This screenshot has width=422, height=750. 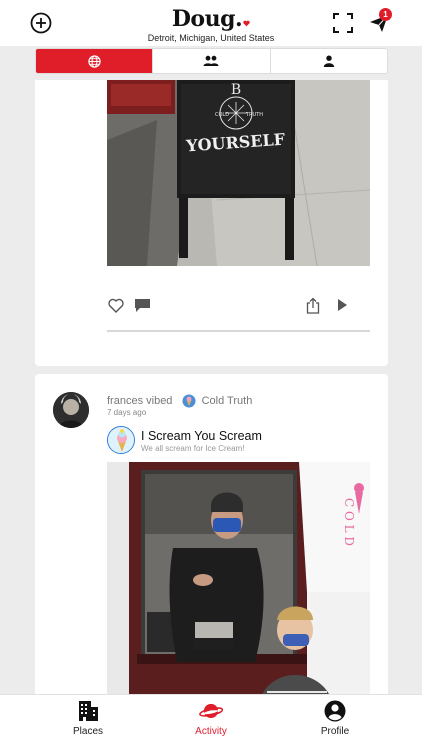 I want to click on notifications-button: 1, so click(x=379, y=22).